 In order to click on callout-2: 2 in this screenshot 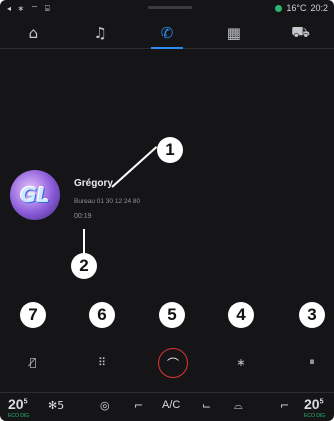, I will do `click(84, 266)`.